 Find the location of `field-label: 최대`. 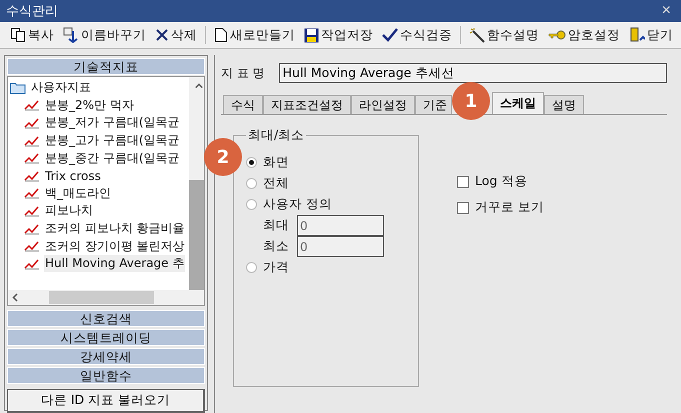

field-label: 최대 is located at coordinates (276, 225).